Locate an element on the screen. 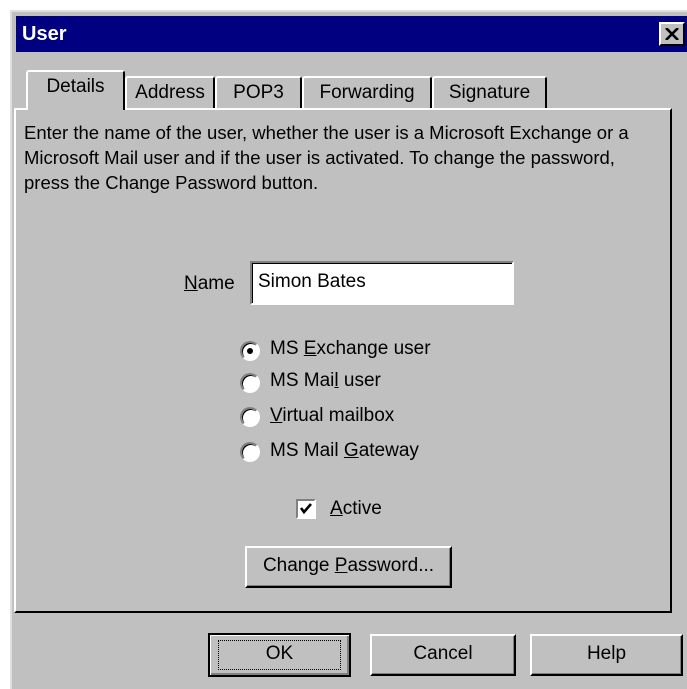 Image resolution: width=687 pixels, height=689 pixels. radio-label-ms-mail-user: MS Mail user is located at coordinates (325, 381).